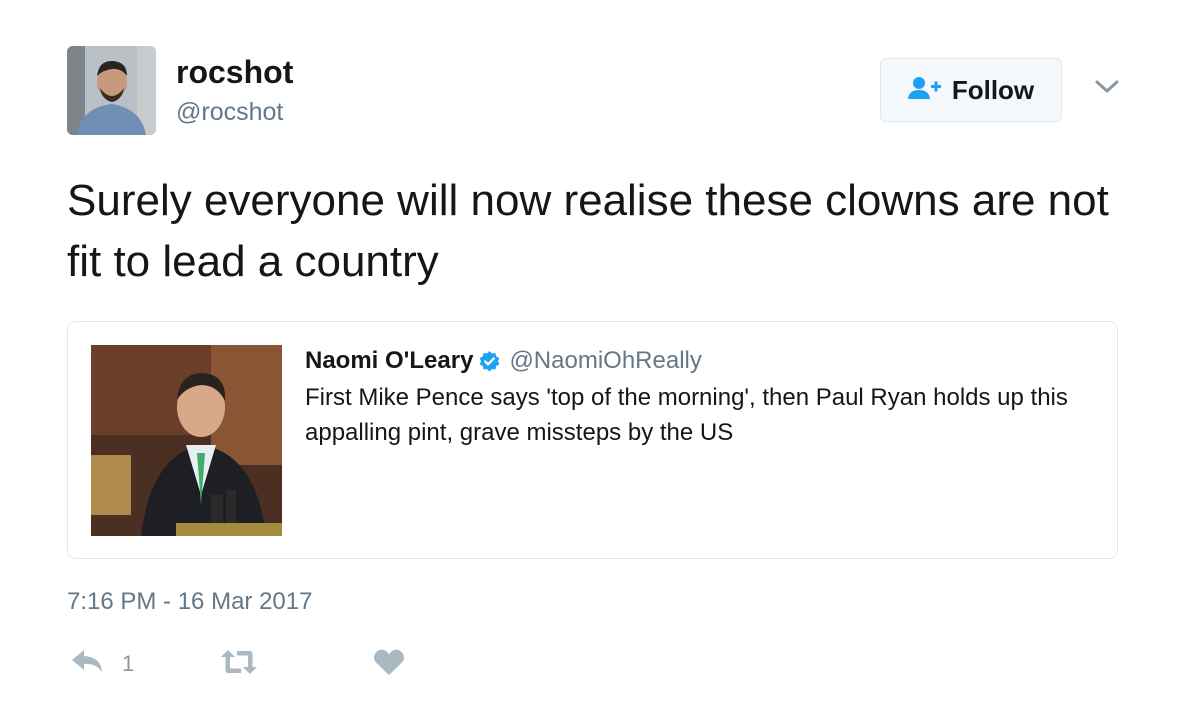 The image size is (1186, 718). I want to click on author-display-name: rocshot, so click(234, 72).